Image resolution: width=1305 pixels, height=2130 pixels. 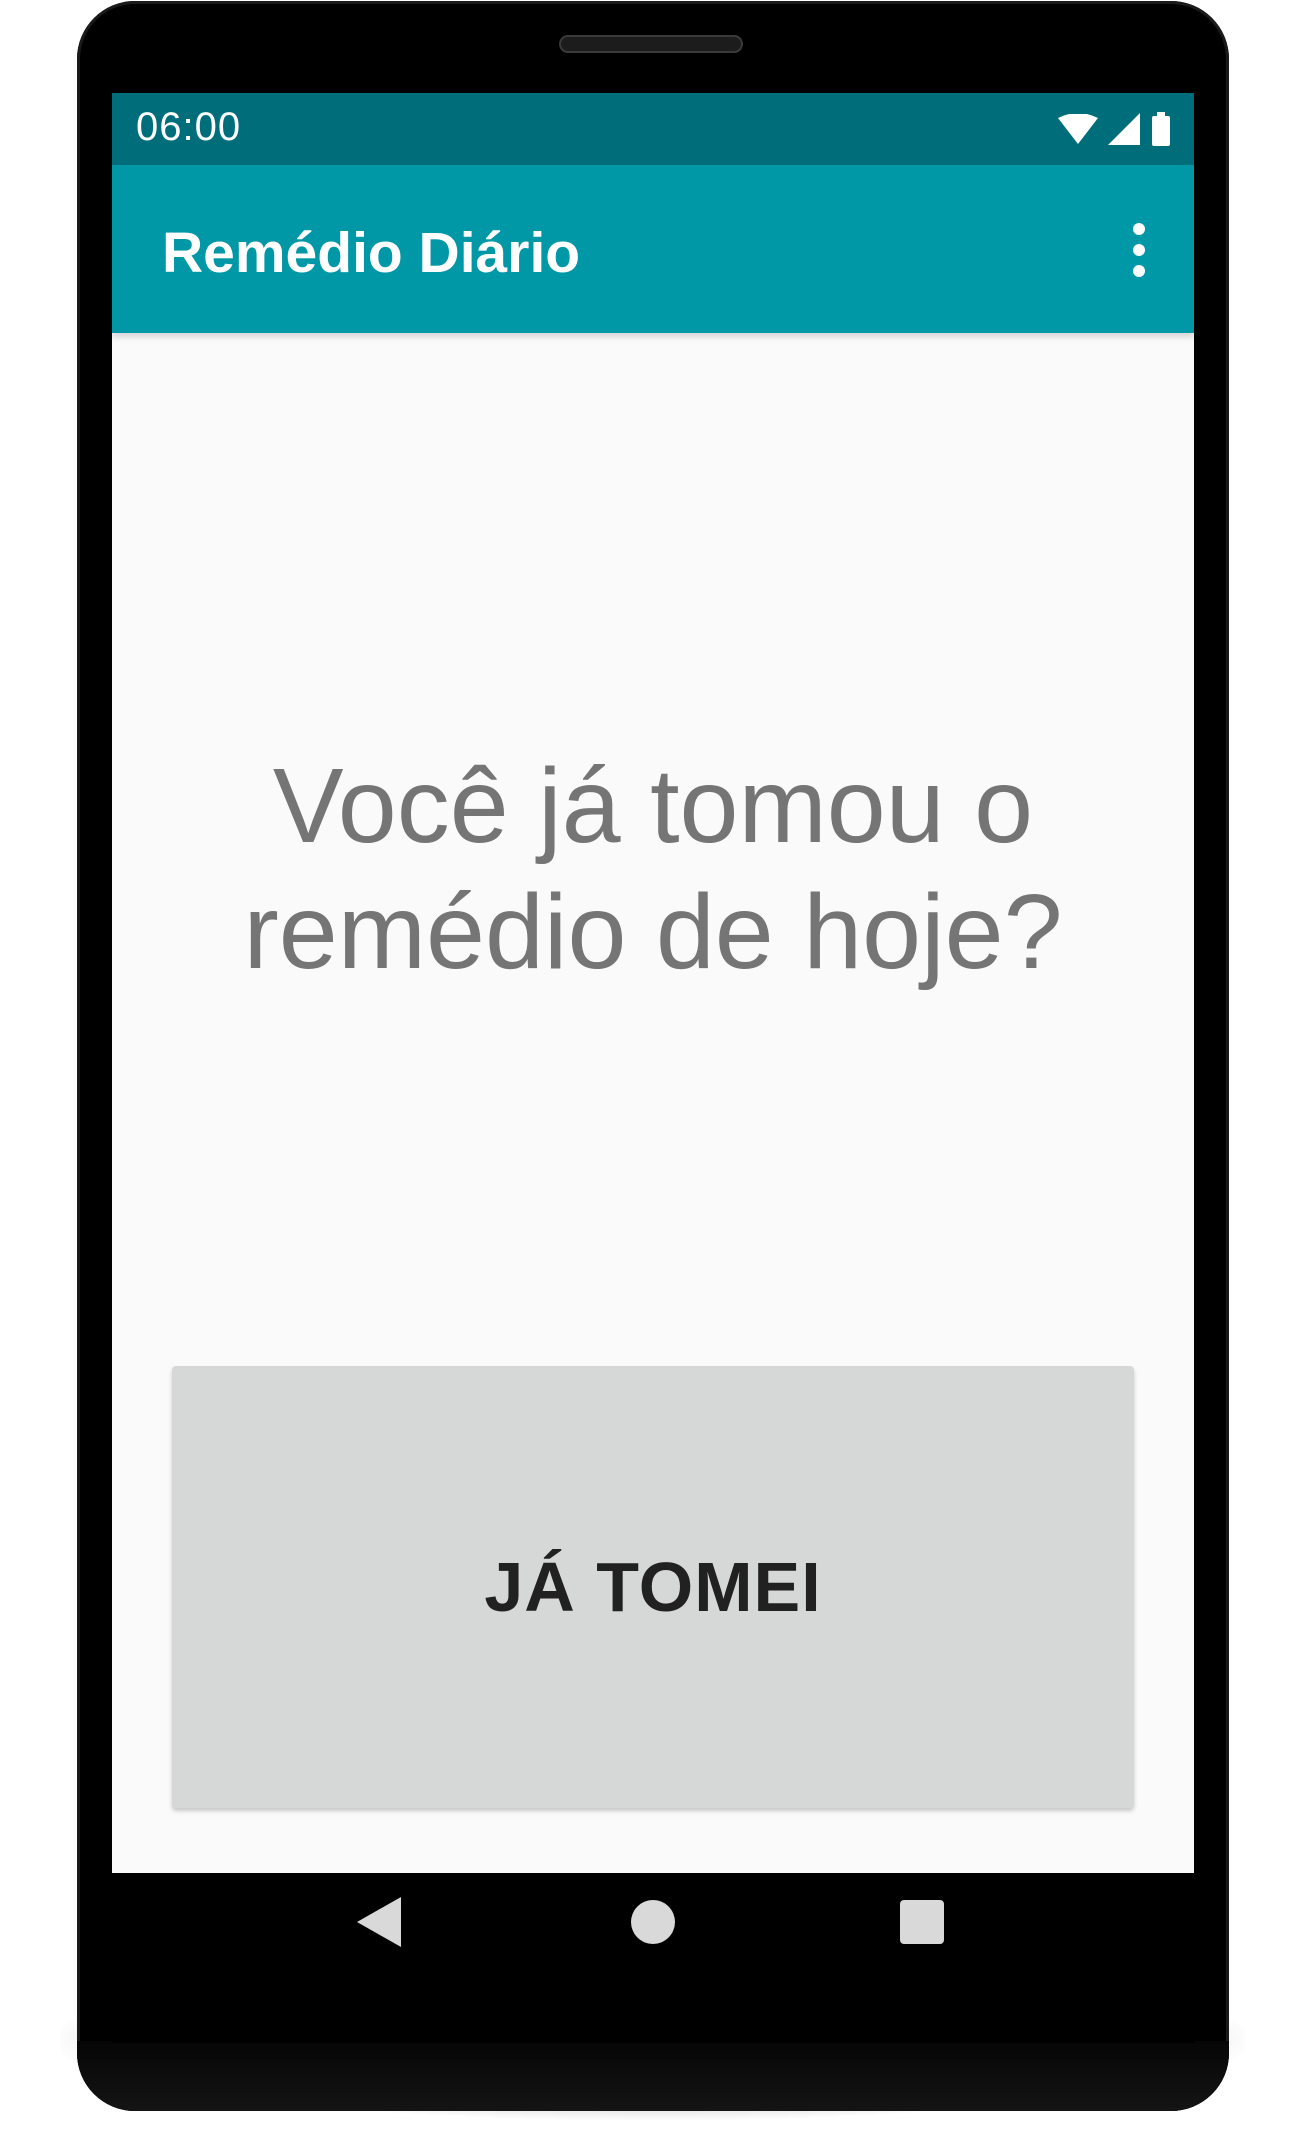 What do you see at coordinates (189, 127) in the screenshot?
I see `status-time: 06:00` at bounding box center [189, 127].